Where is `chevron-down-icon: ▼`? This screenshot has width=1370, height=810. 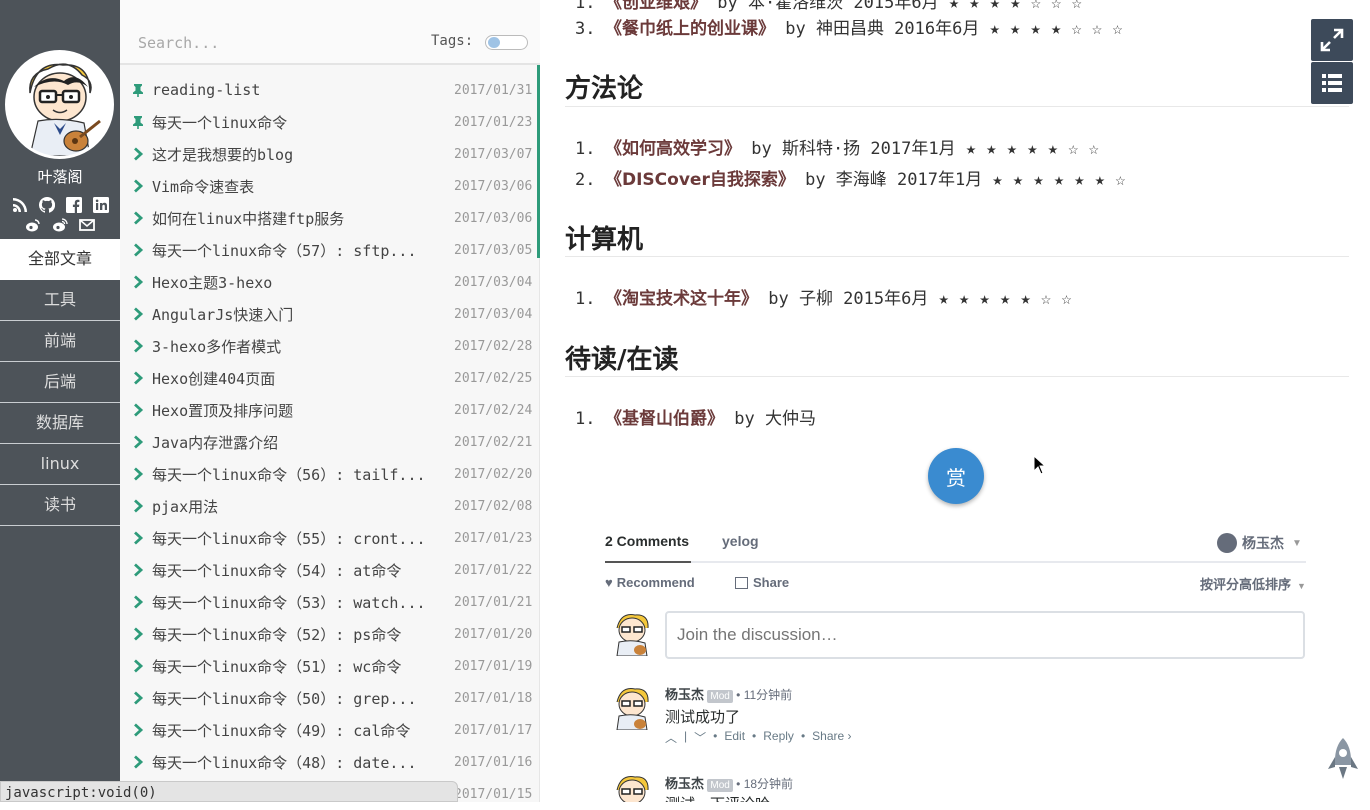
chevron-down-icon: ▼ is located at coordinates (1297, 543).